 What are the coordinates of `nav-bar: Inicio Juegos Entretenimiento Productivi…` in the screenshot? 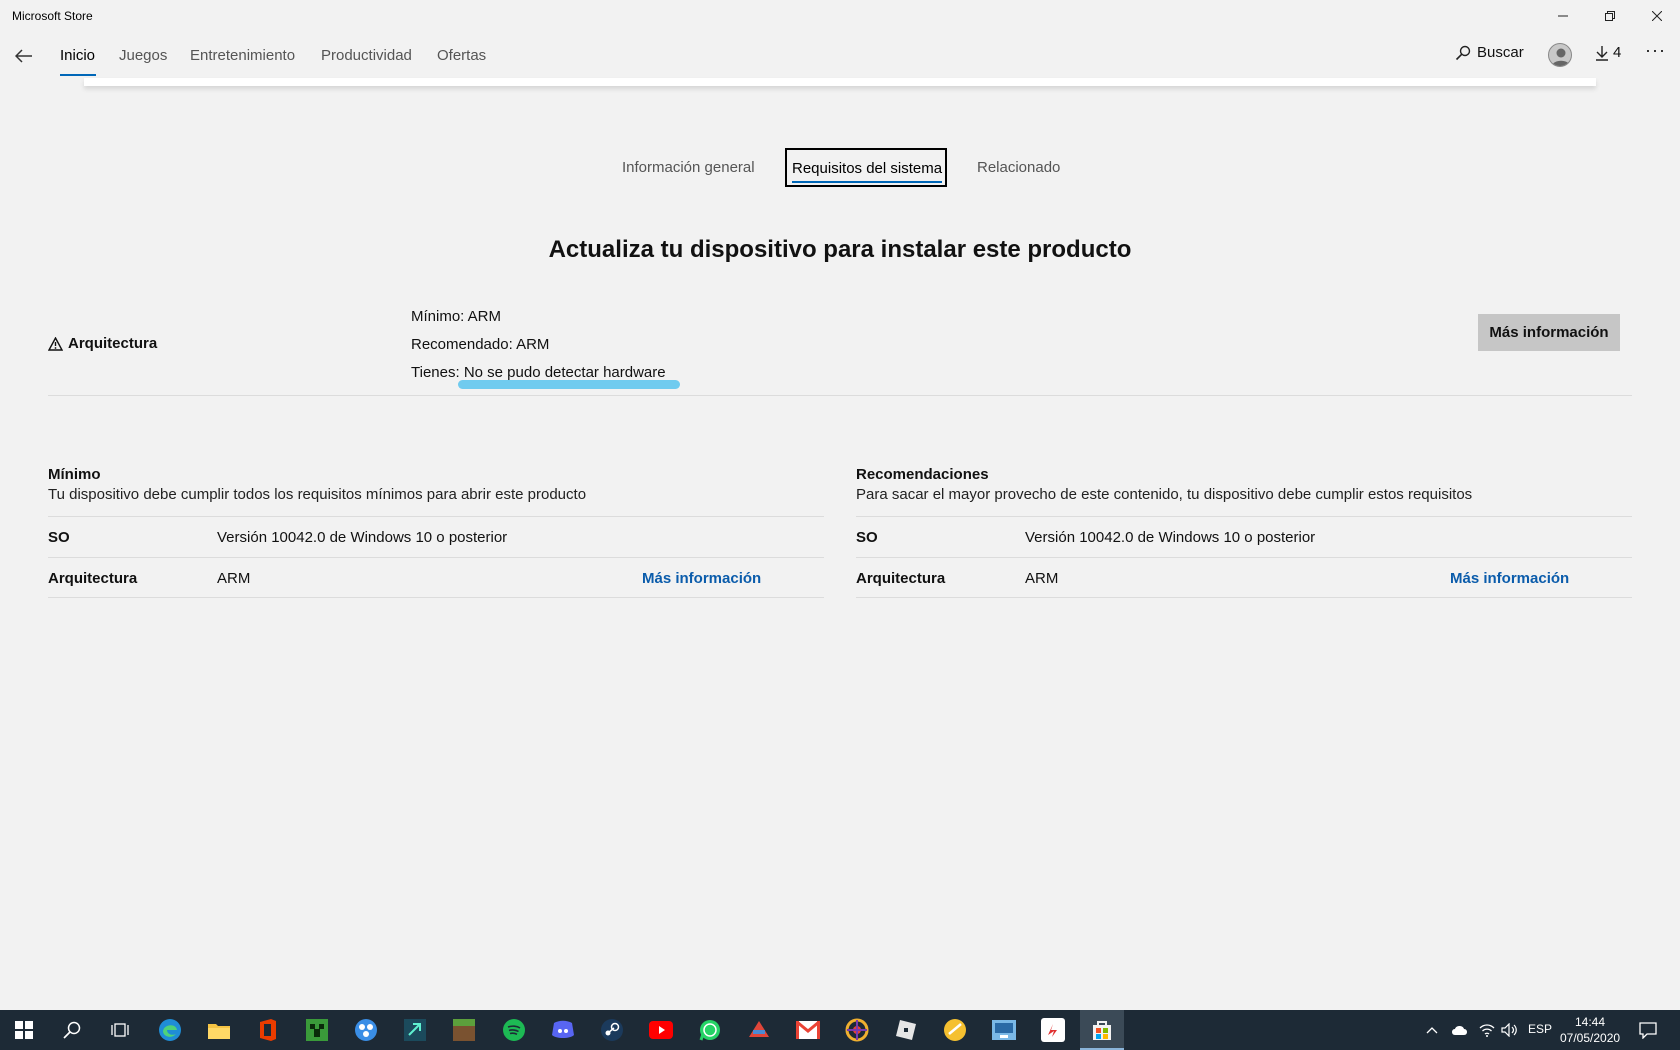 It's located at (840, 56).